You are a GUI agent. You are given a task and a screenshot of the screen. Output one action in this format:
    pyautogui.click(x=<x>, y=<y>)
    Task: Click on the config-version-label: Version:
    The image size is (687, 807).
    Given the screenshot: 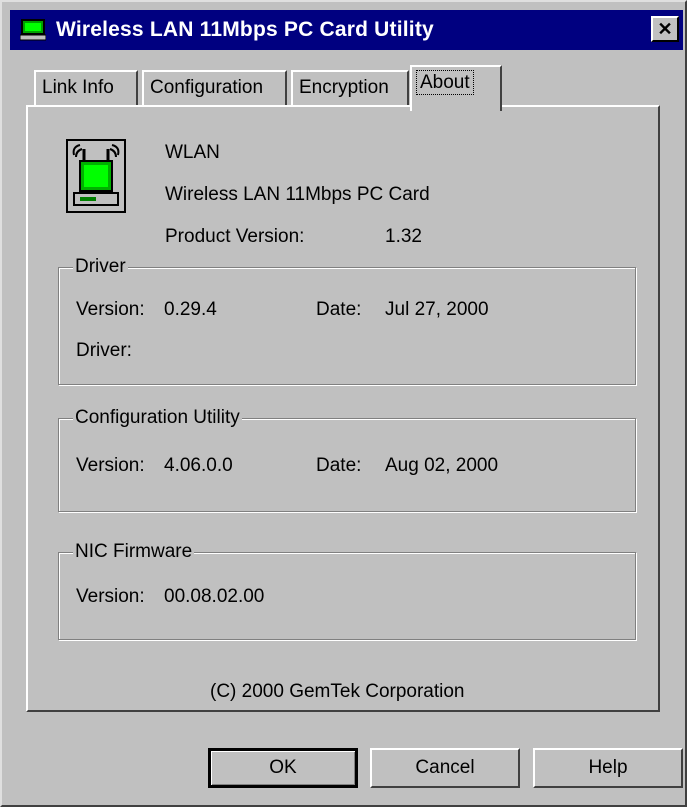 What is the action you would take?
    pyautogui.click(x=110, y=465)
    